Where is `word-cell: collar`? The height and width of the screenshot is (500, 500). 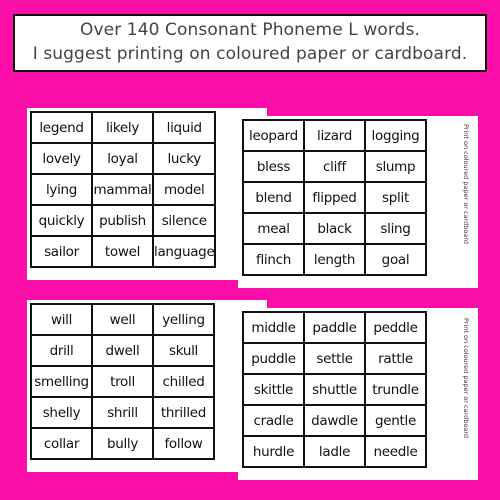 word-cell: collar is located at coordinates (61, 443).